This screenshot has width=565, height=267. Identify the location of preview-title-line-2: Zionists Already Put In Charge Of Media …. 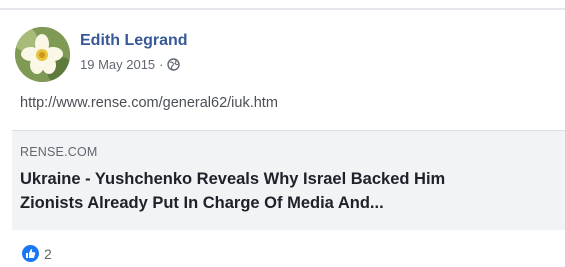
(202, 203).